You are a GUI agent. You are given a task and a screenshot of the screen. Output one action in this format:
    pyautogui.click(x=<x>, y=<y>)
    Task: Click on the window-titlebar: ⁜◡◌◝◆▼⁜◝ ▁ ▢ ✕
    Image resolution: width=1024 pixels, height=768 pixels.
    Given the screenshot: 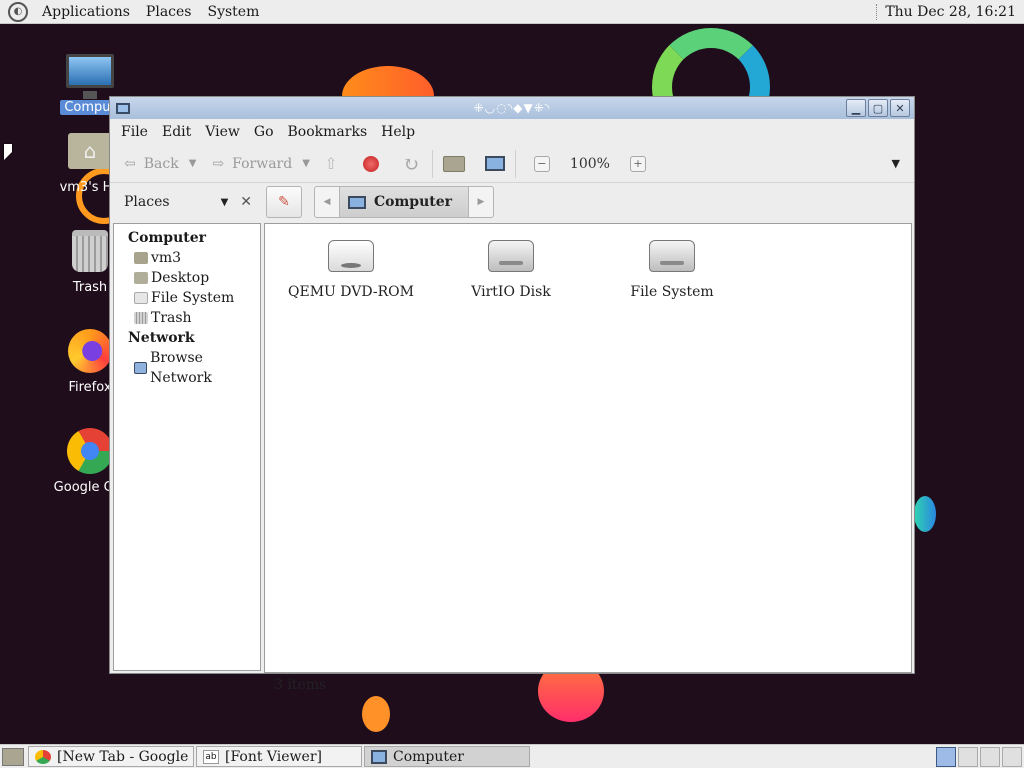 What is the action you would take?
    pyautogui.click(x=512, y=108)
    